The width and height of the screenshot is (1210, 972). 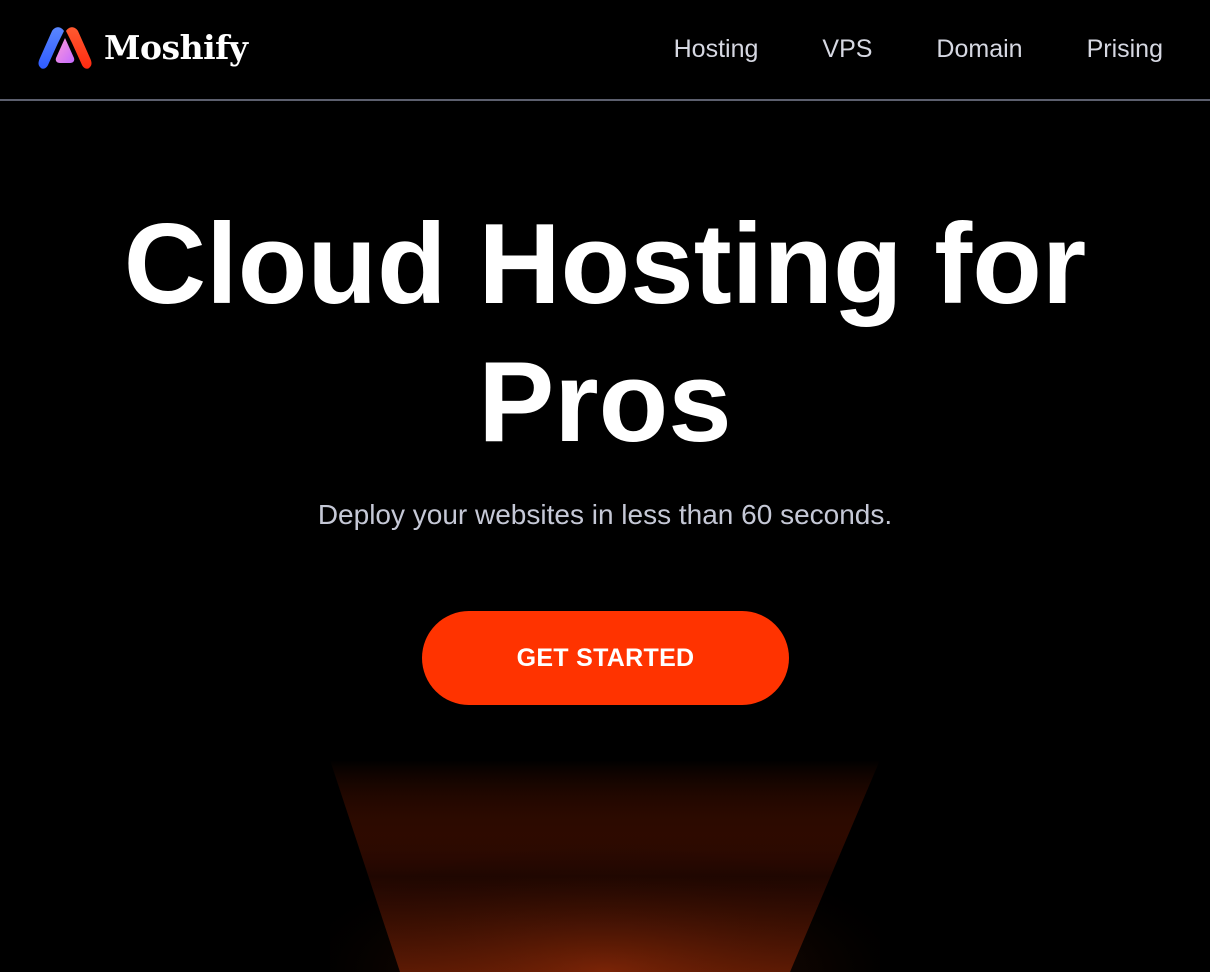 What do you see at coordinates (176, 47) in the screenshot?
I see `brand-name: Moshify` at bounding box center [176, 47].